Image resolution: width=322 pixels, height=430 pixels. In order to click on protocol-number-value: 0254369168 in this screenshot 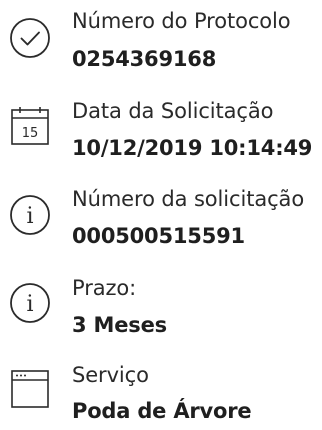, I will do `click(144, 59)`.